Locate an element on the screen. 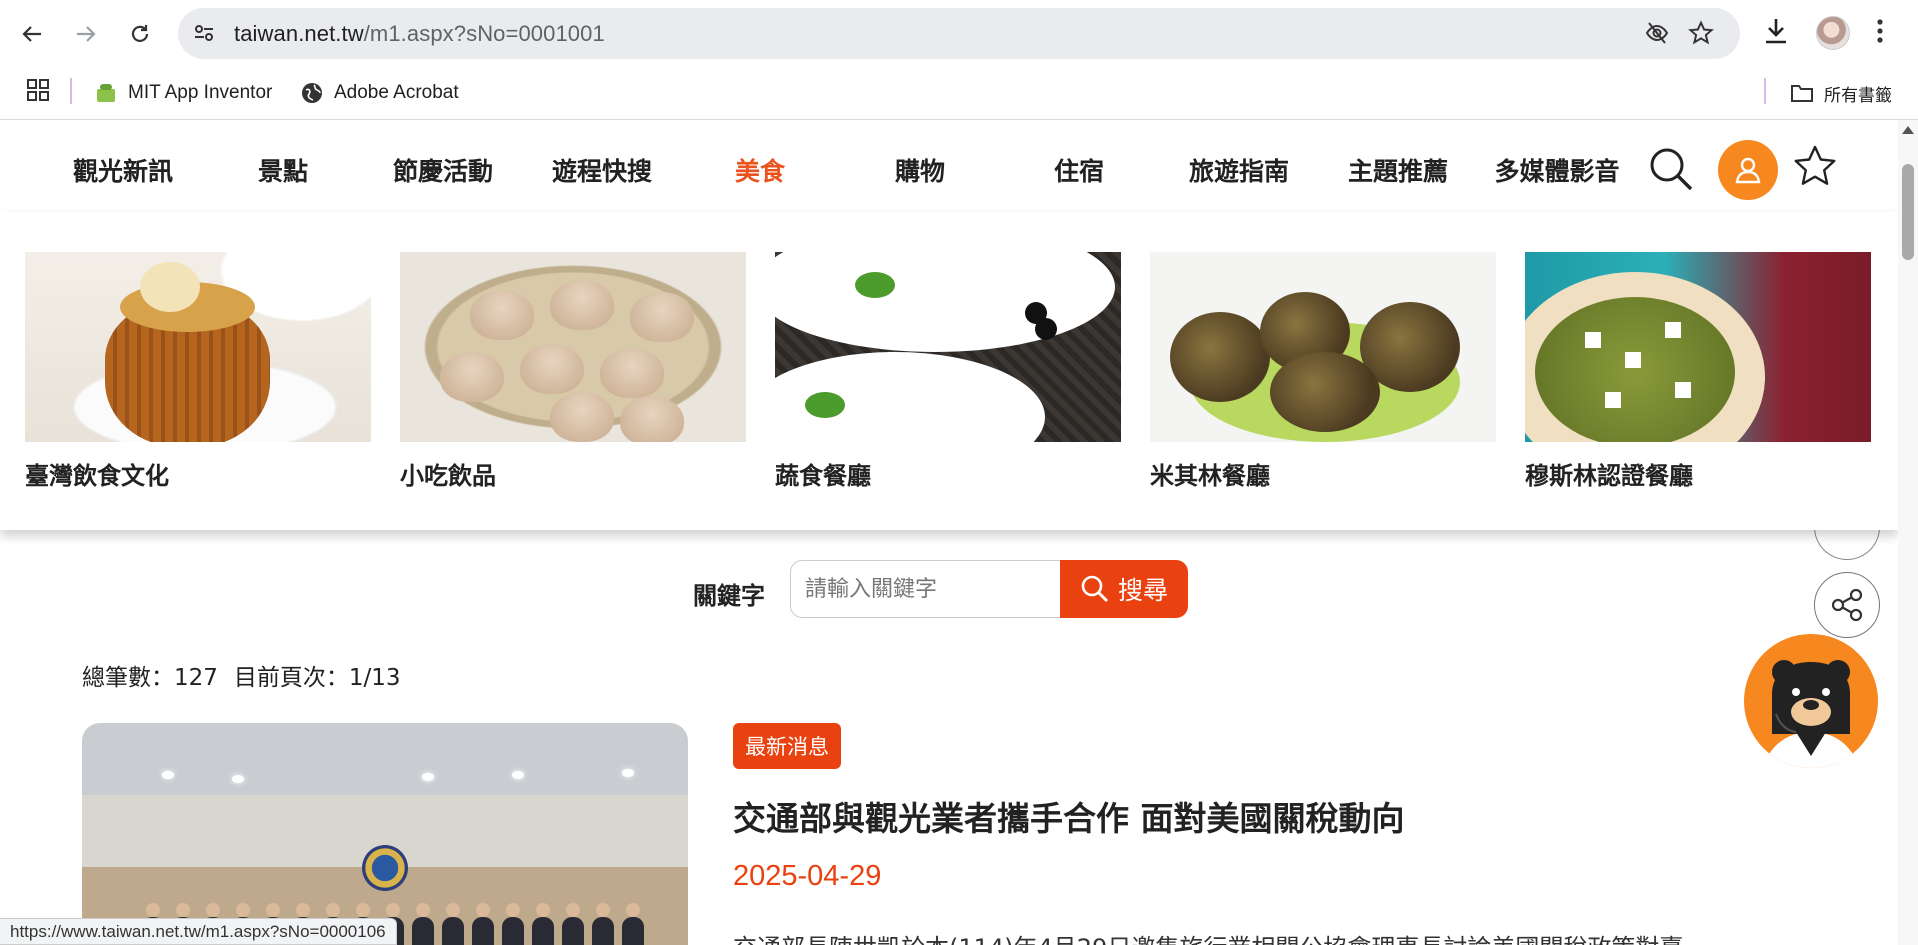 The image size is (1918, 945). favorites-star-icon is located at coordinates (1815, 167).